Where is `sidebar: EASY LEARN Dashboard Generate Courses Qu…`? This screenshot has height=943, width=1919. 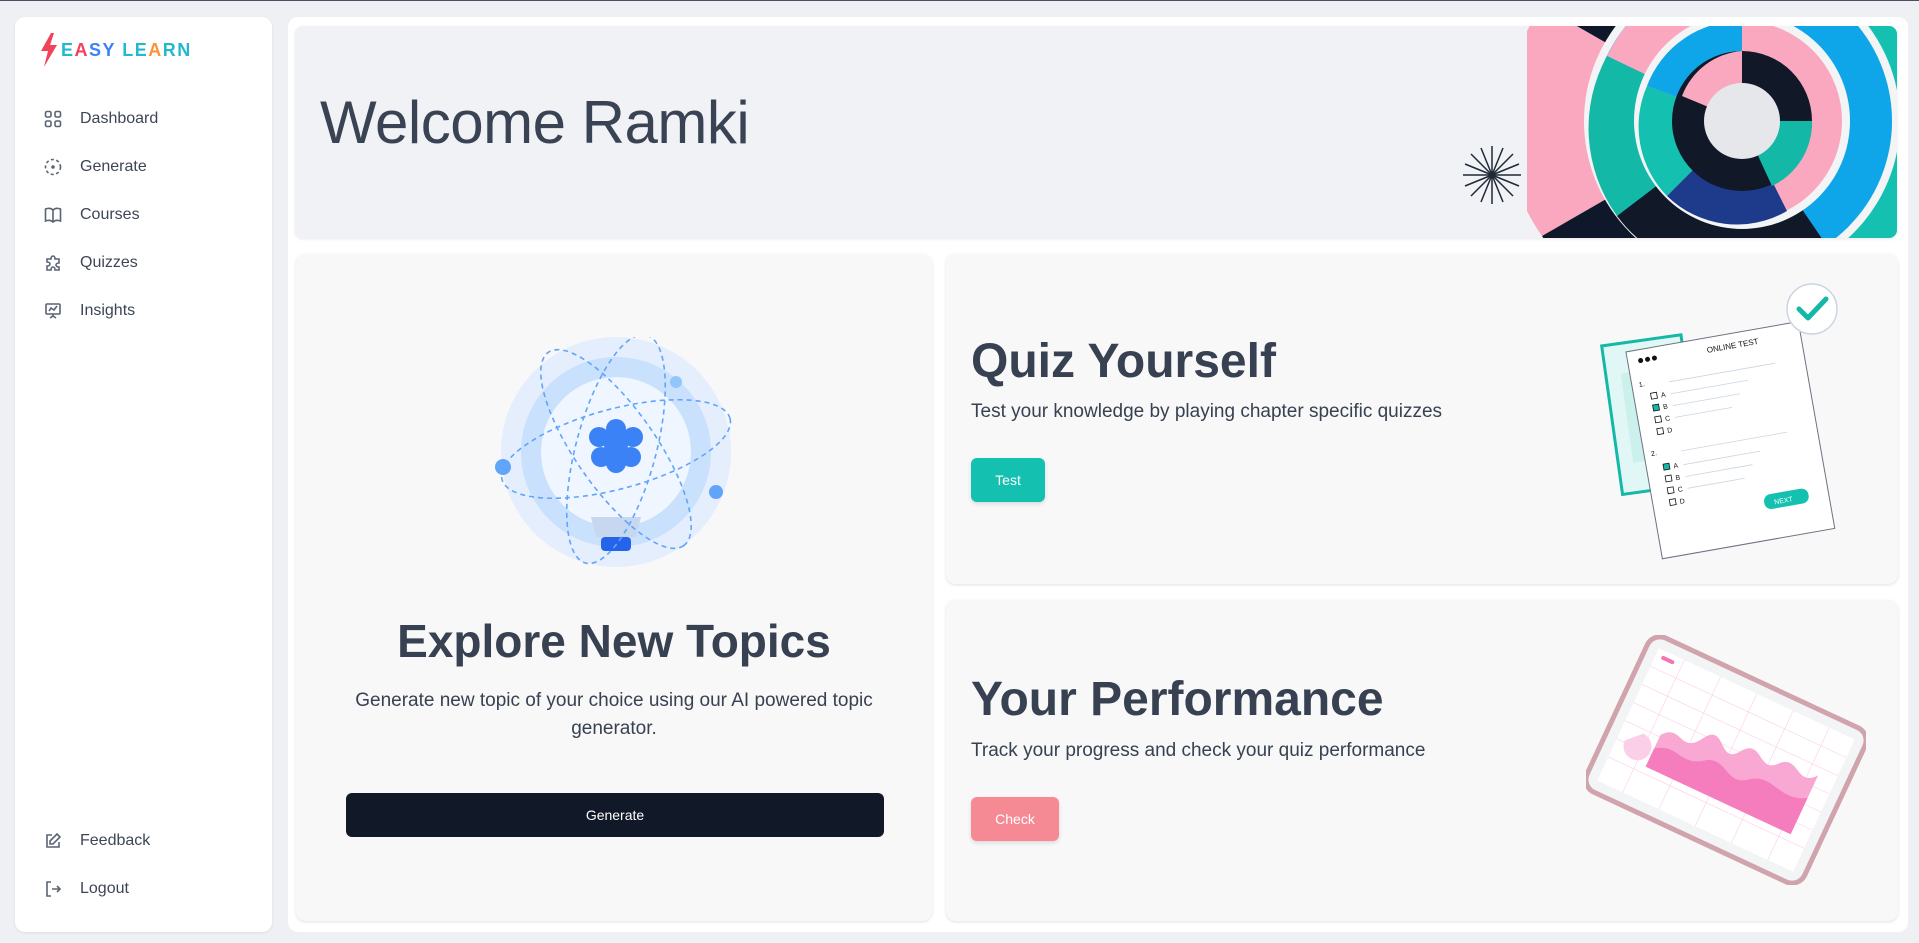 sidebar: EASY LEARN Dashboard Generate Courses Qu… is located at coordinates (143, 474).